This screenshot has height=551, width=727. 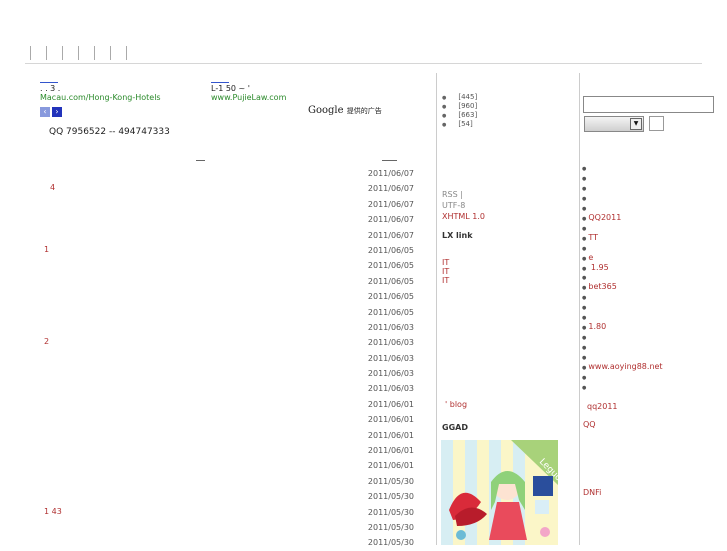 I want to click on ad-pager: ‹ ›, so click(x=51, y=112).